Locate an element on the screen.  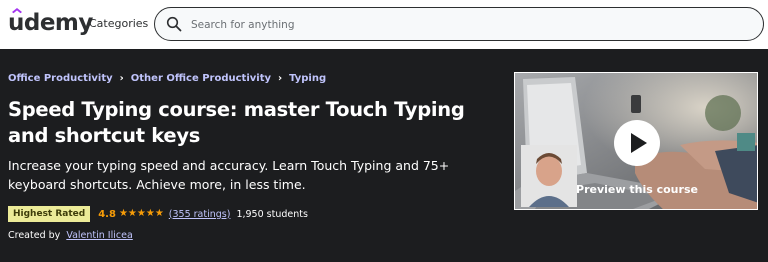
highest-rated-badge: Highest Rated is located at coordinates (49, 214).